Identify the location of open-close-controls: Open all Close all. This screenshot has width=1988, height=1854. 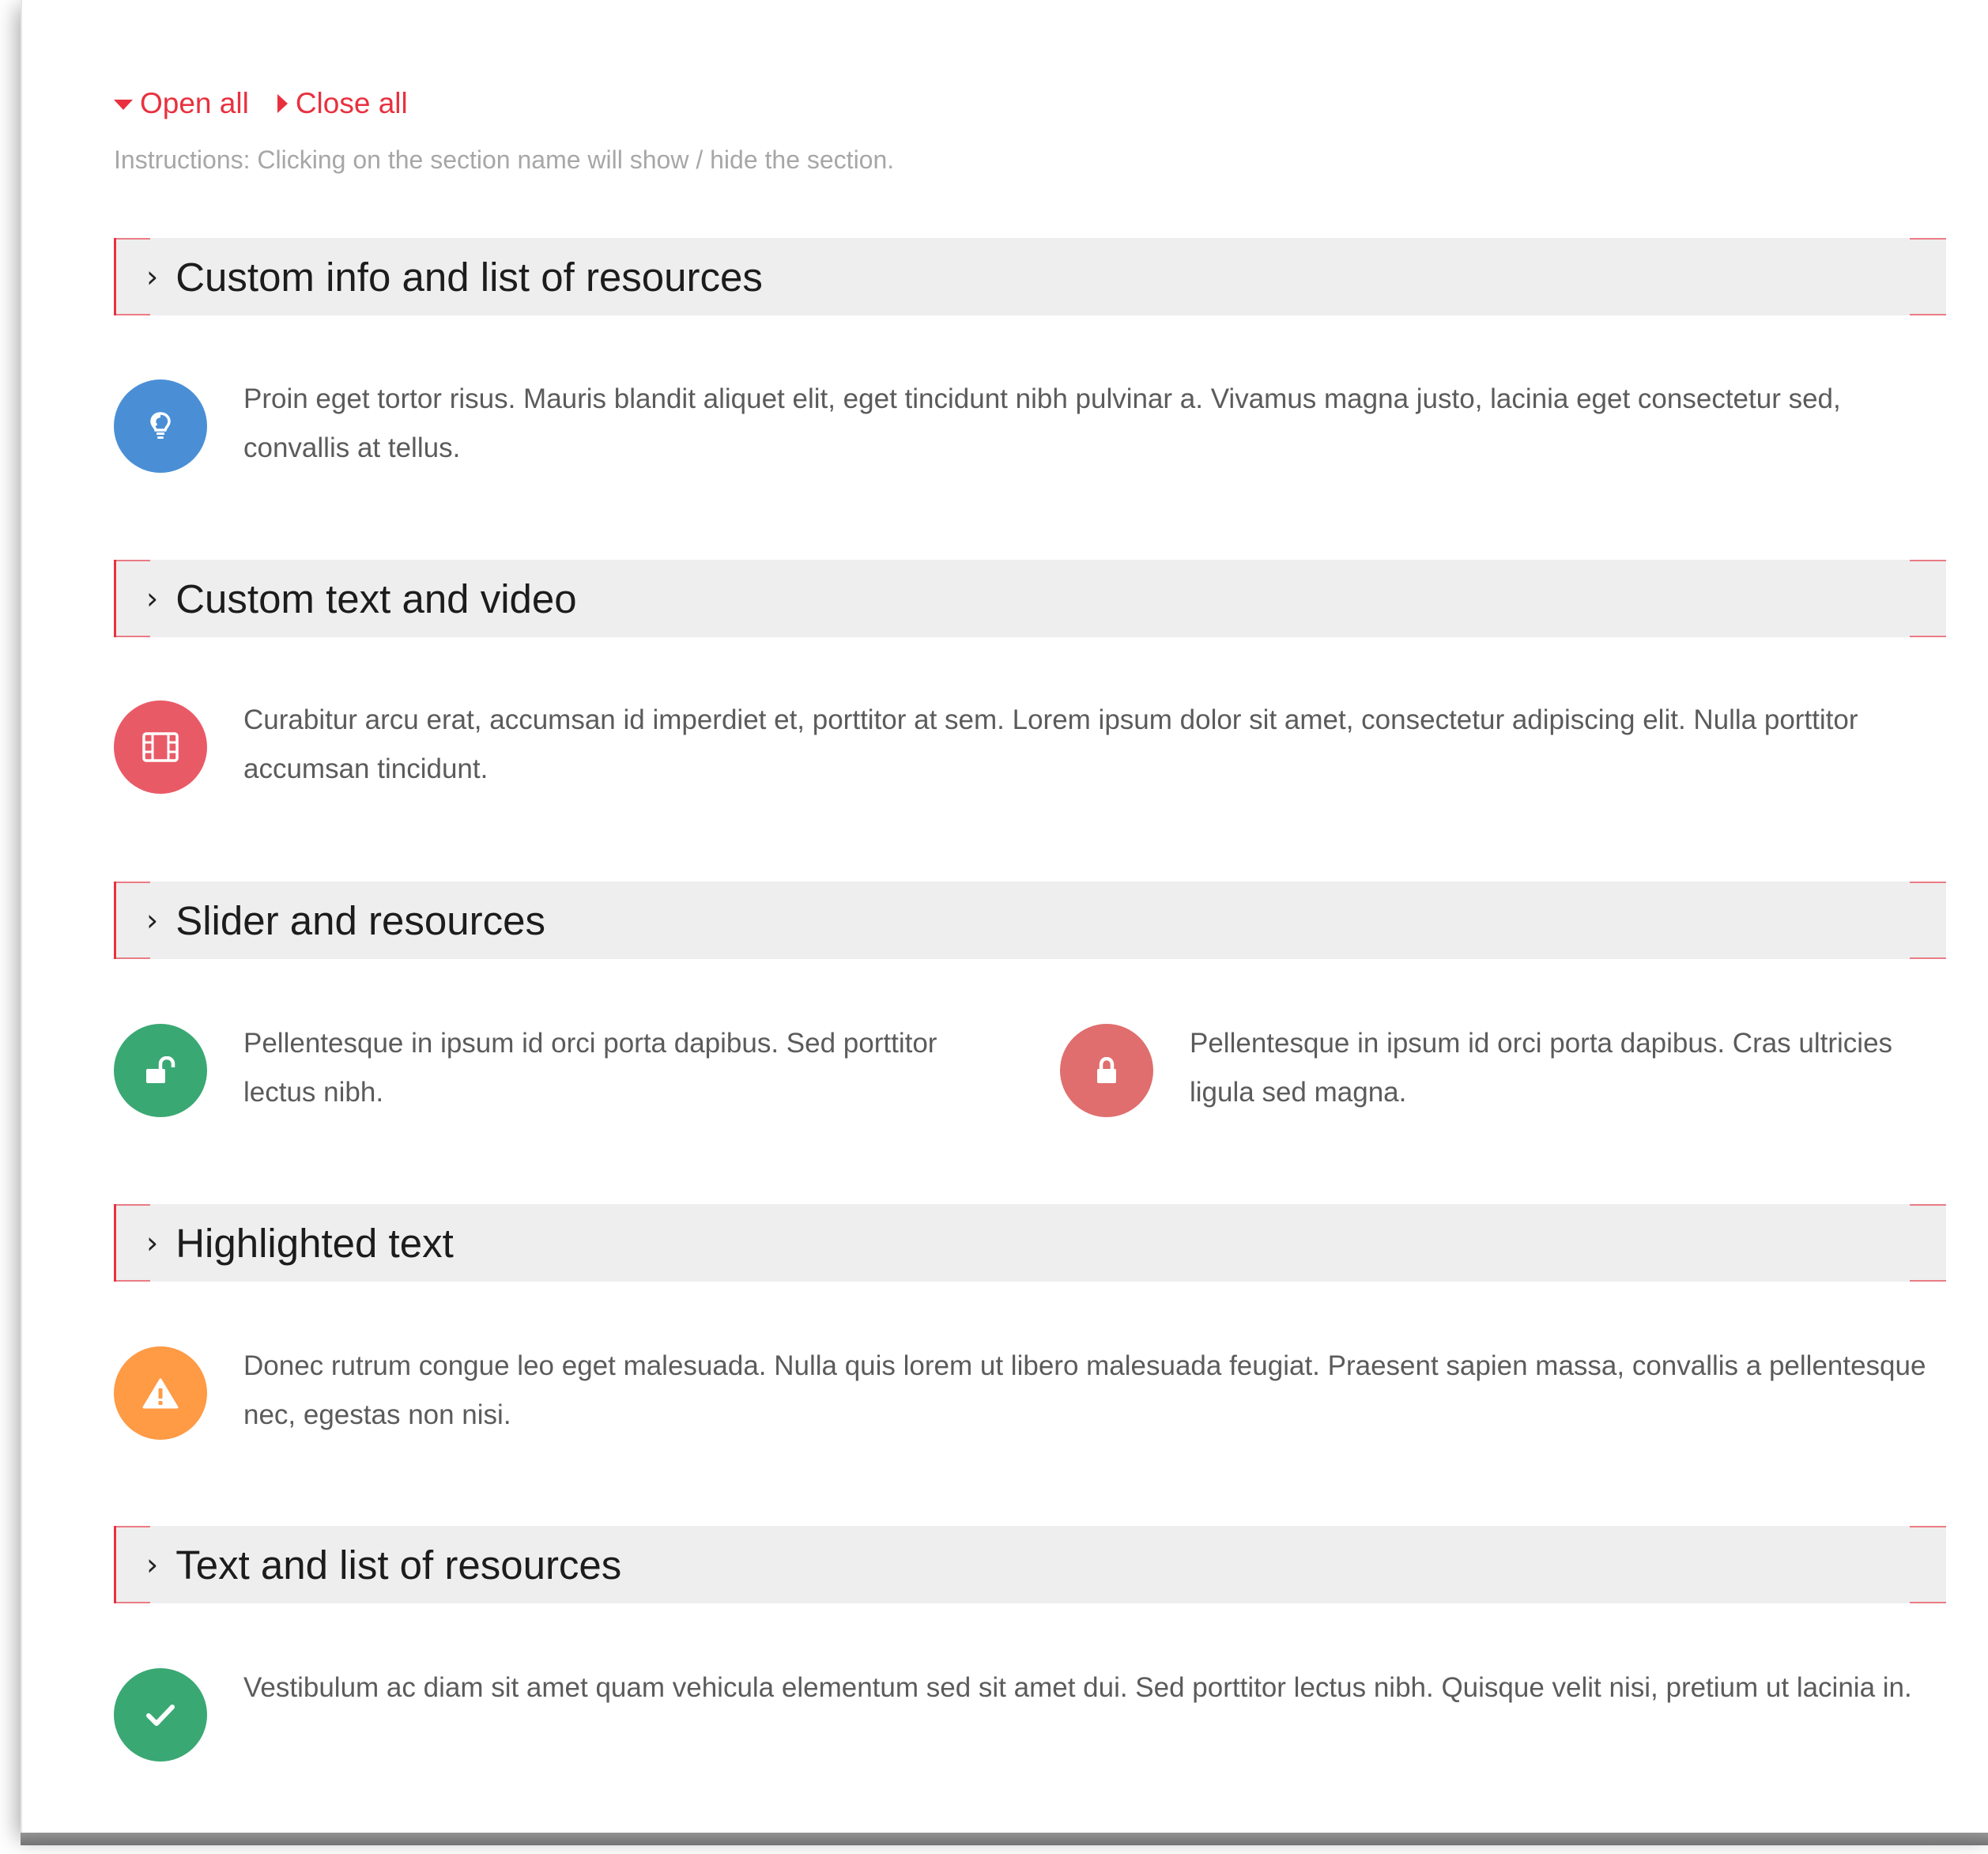
(275, 103).